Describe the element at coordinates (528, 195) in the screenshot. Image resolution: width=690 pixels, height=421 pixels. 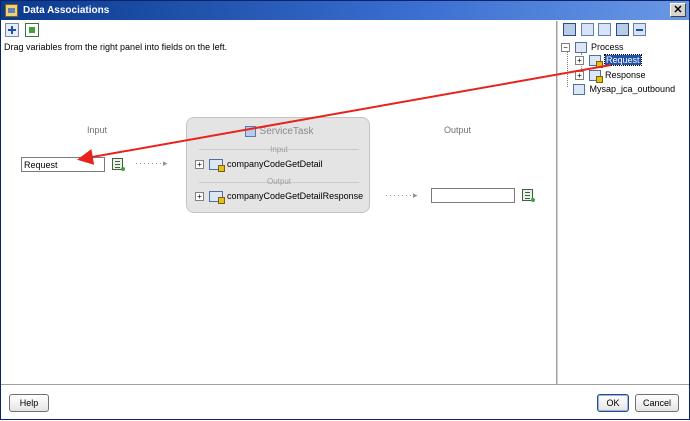
I see `output-picker-icon` at that location.